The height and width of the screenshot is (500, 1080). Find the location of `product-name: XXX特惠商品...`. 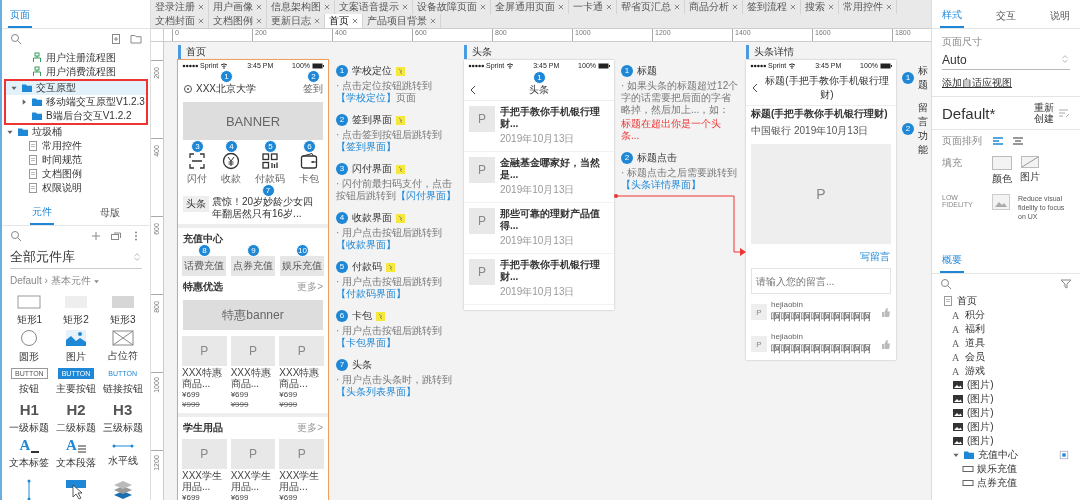

product-name: XXX特惠商品... is located at coordinates (251, 378).